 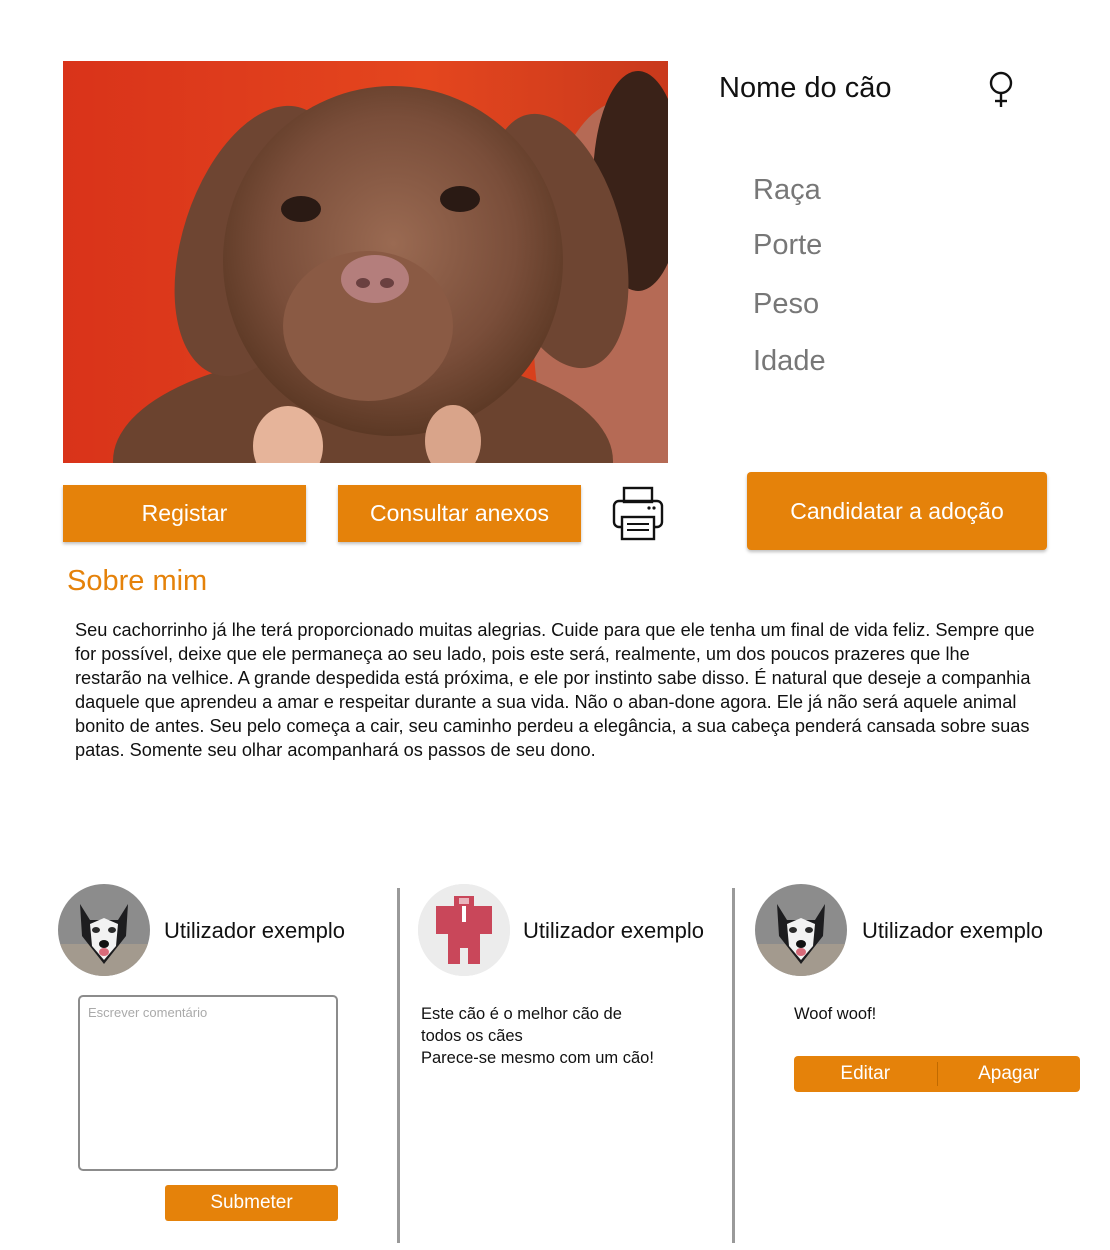 What do you see at coordinates (865, 1074) in the screenshot?
I see `edit-comment-button: Editar` at bounding box center [865, 1074].